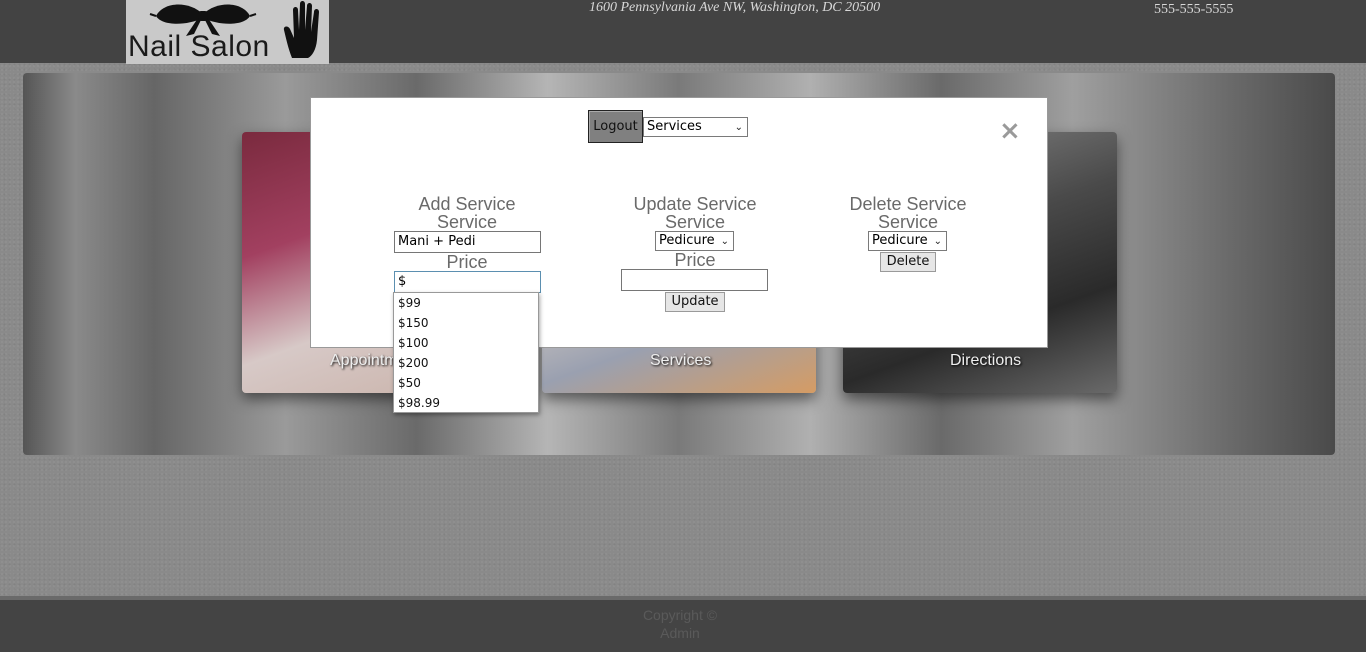 This screenshot has height=652, width=1366. I want to click on site-footer: Copyright © Admin, so click(683, 624).